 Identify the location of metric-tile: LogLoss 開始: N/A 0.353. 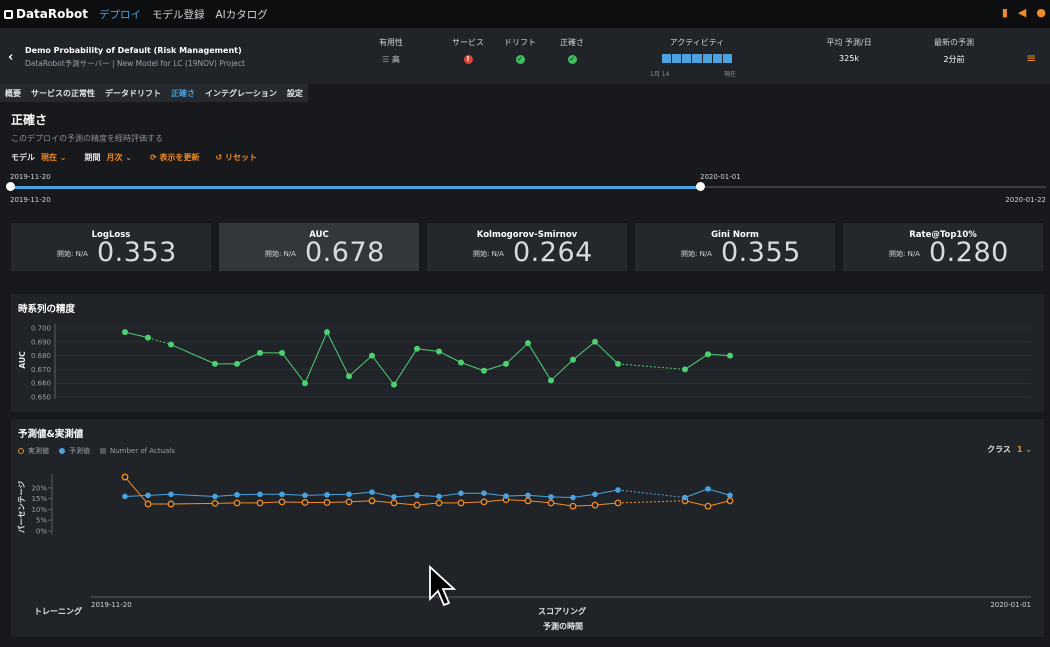
(111, 247).